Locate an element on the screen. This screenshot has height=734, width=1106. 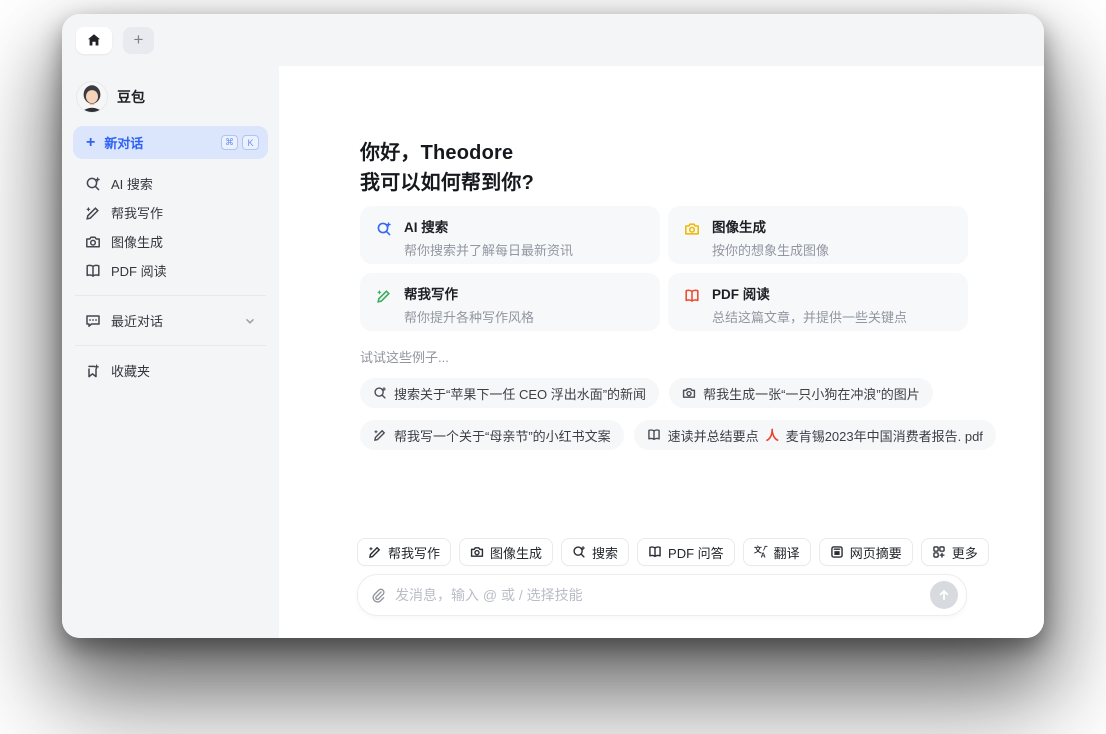
tab-bar: + is located at coordinates (553, 40).